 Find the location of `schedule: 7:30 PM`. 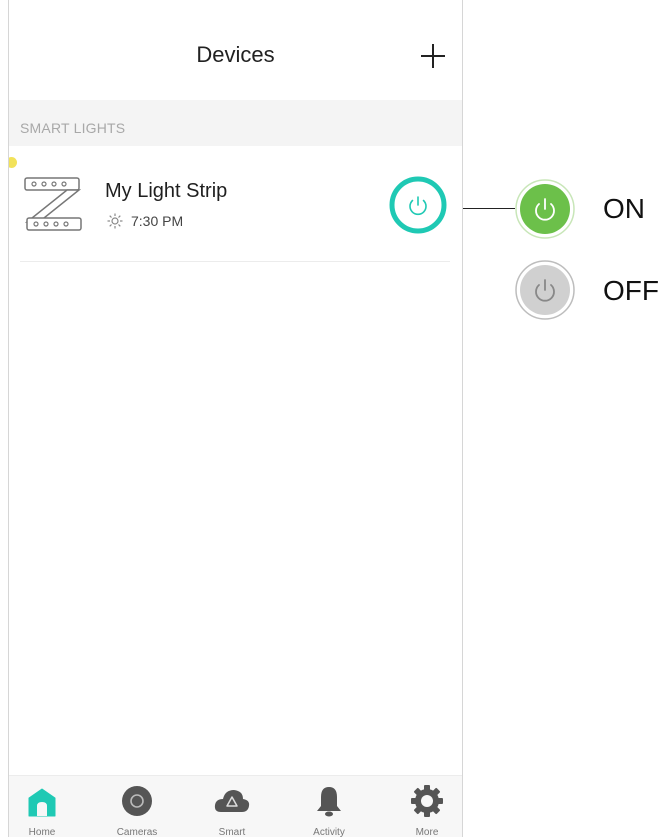

schedule: 7:30 PM is located at coordinates (145, 221).